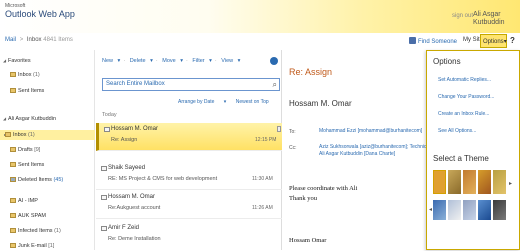 The image size is (520, 251). What do you see at coordinates (412, 40) in the screenshot?
I see `address-book-icon` at bounding box center [412, 40].